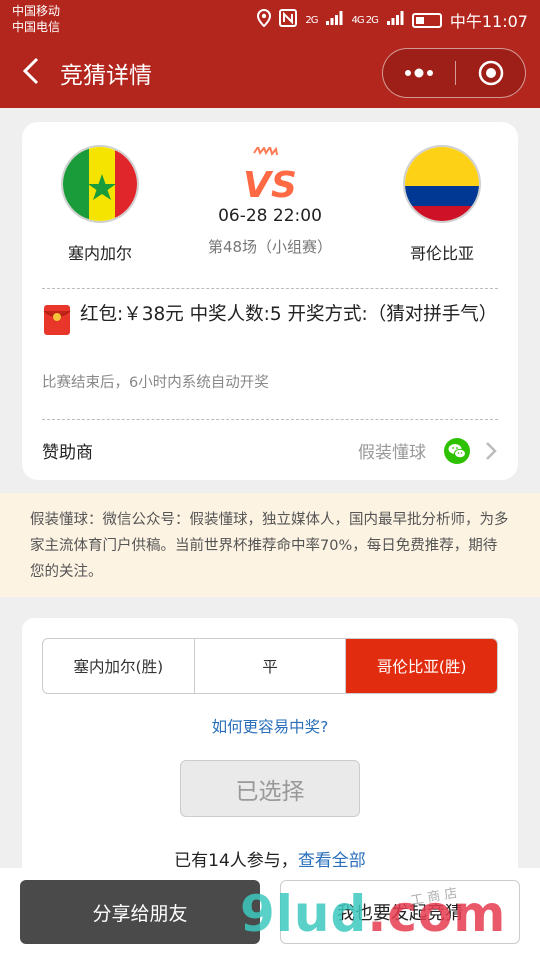 The image size is (540, 960). What do you see at coordinates (270, 726) in the screenshot?
I see `how-to-win-link: 如何更容易中奖?` at bounding box center [270, 726].